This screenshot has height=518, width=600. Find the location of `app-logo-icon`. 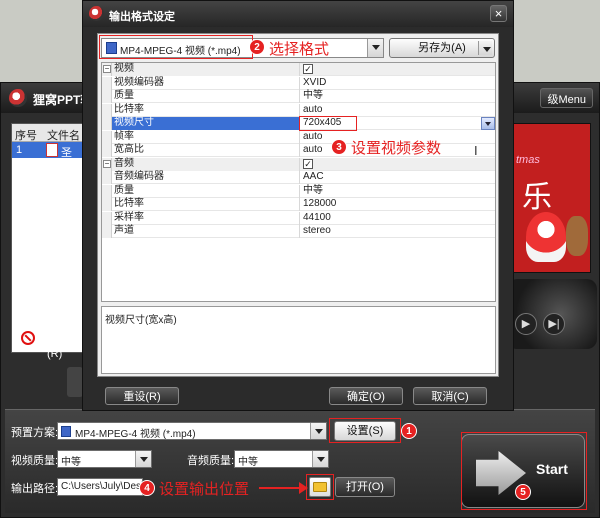

app-logo-icon is located at coordinates (18, 98).